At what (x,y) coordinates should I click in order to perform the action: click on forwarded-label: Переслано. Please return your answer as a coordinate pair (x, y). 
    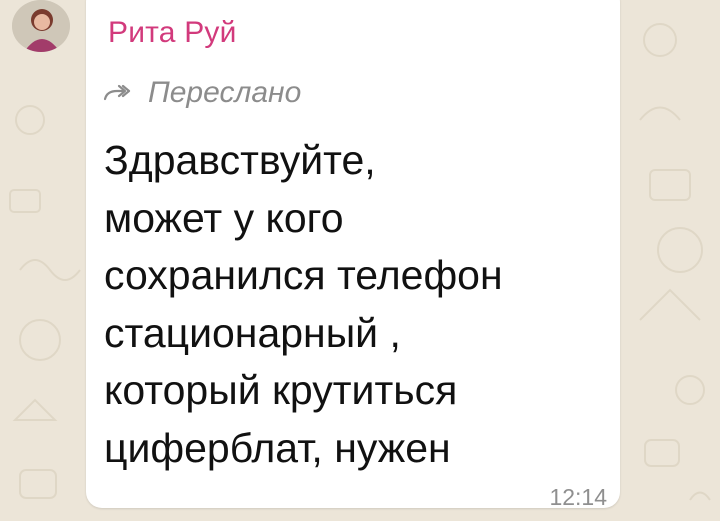
    Looking at the image, I should click on (225, 92).